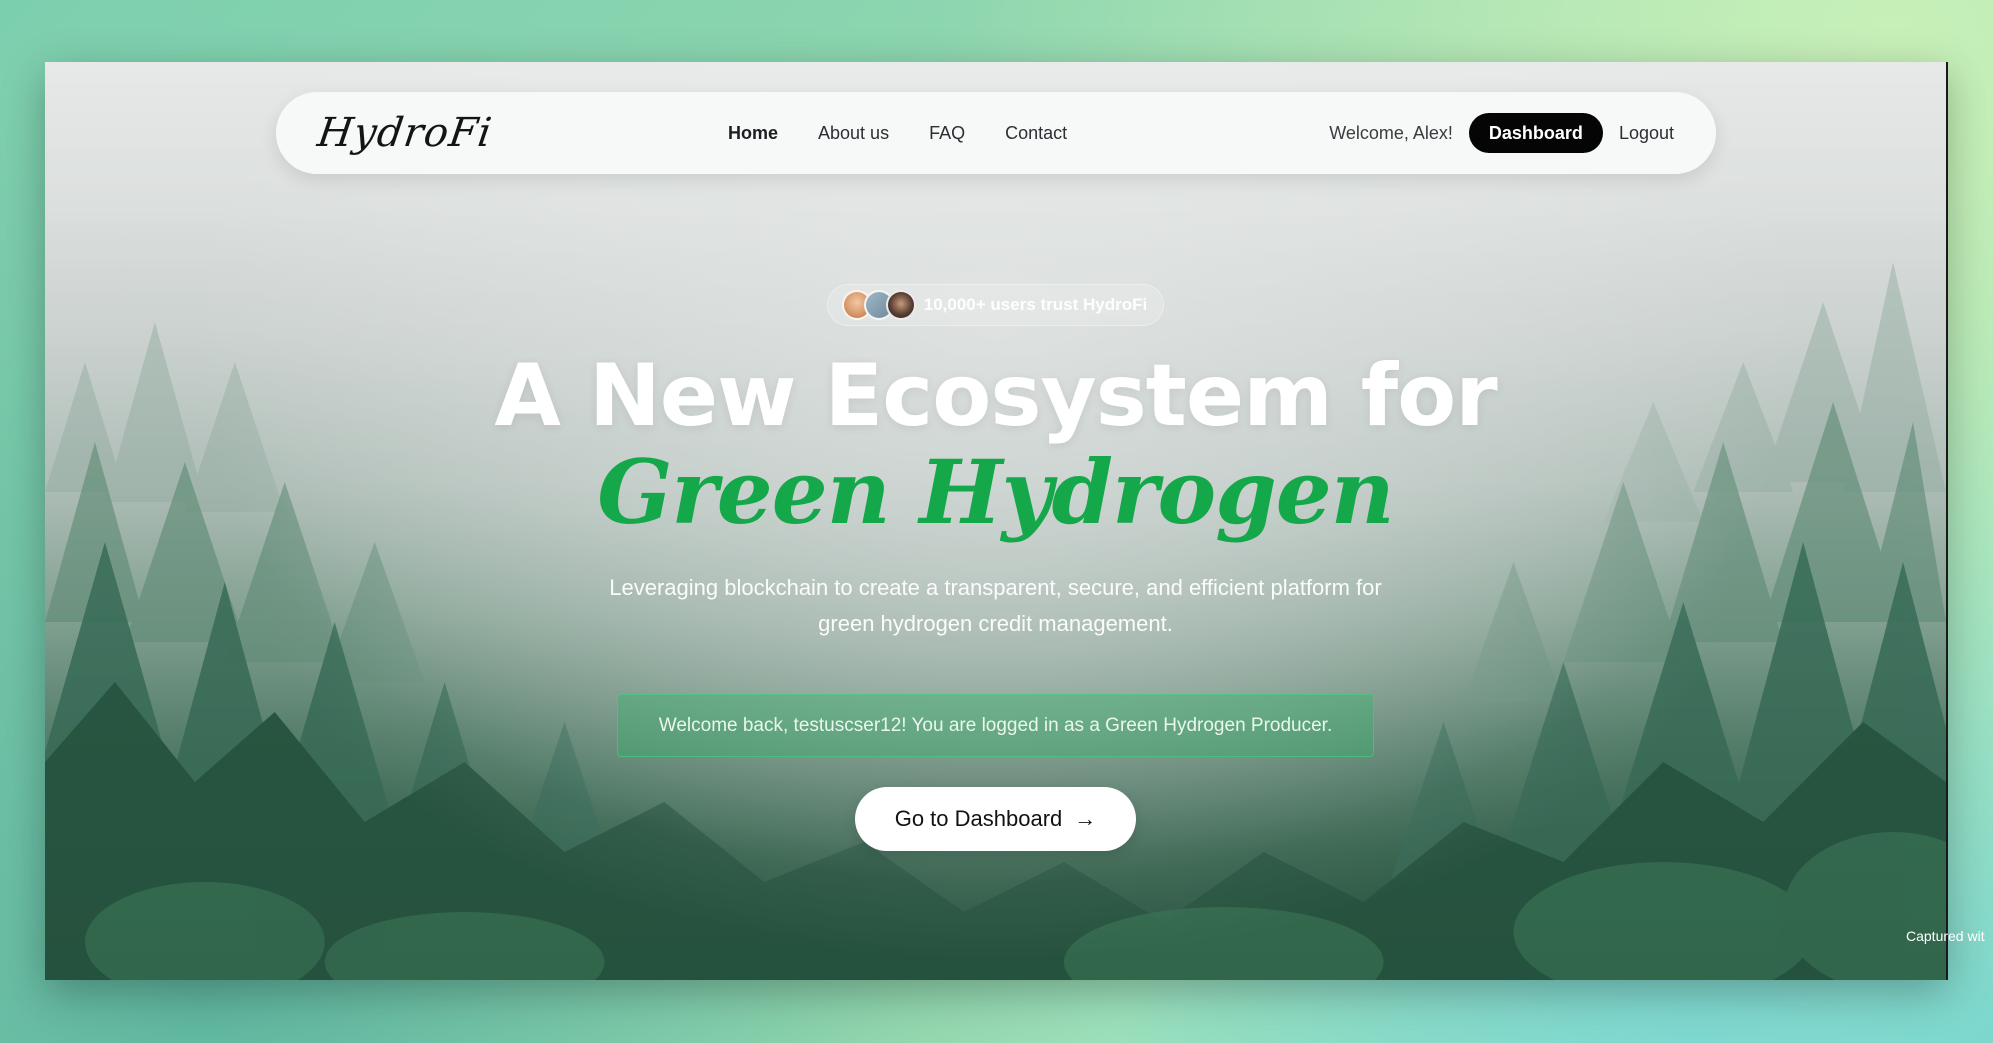 The width and height of the screenshot is (1993, 1043). I want to click on trust-badge: 10,000+ users trust HydroFi, so click(995, 305).